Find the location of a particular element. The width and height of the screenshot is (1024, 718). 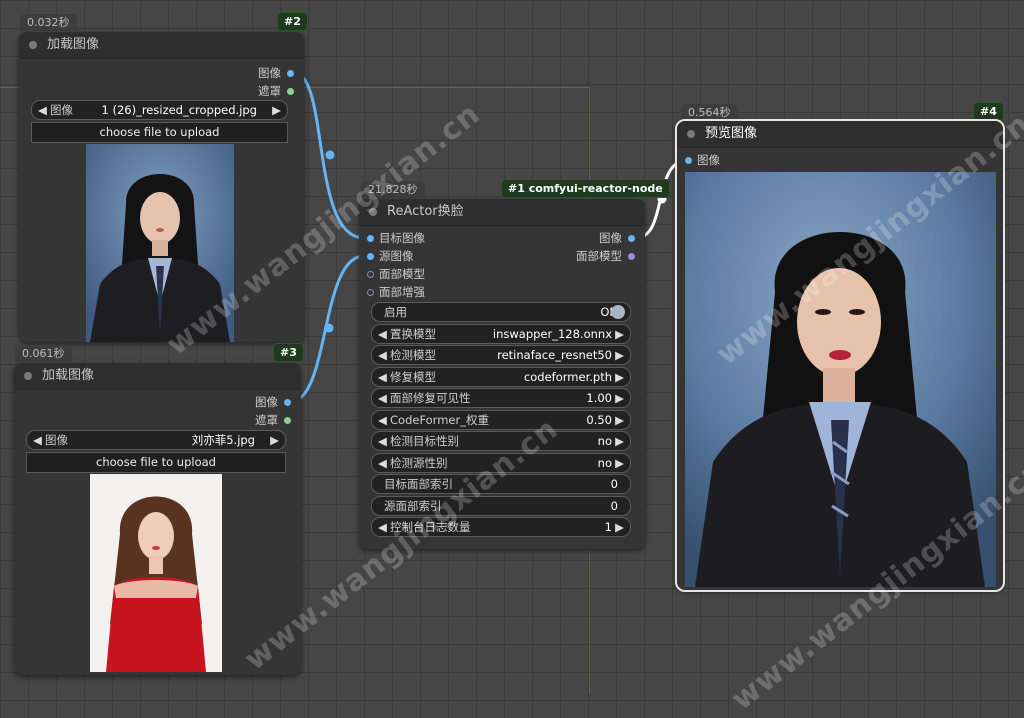

node-load1-header: 加载图像 is located at coordinates (161, 45).